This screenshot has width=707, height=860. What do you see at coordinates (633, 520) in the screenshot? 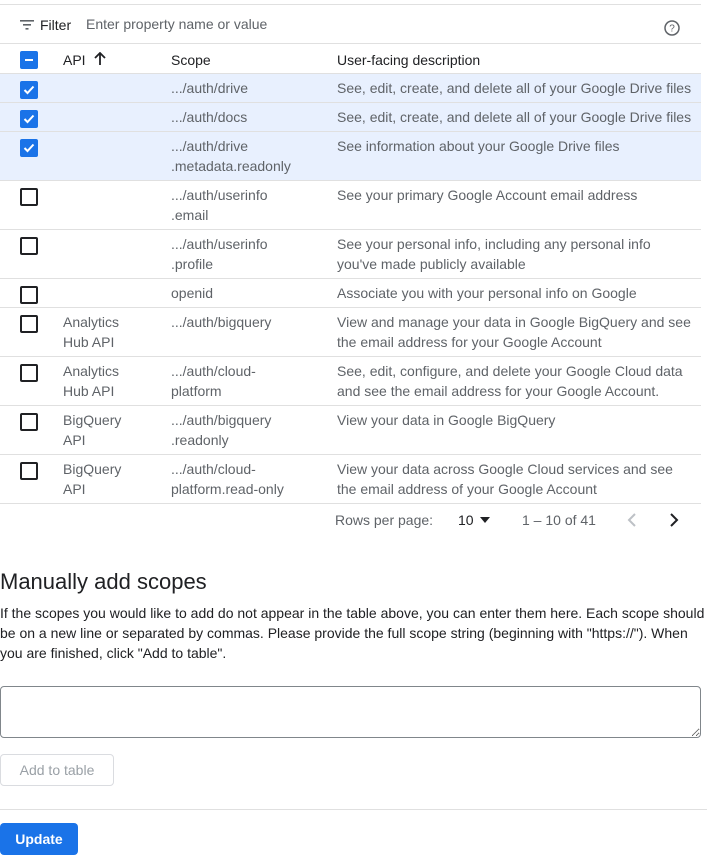
I see `chevron-left-icon` at bounding box center [633, 520].